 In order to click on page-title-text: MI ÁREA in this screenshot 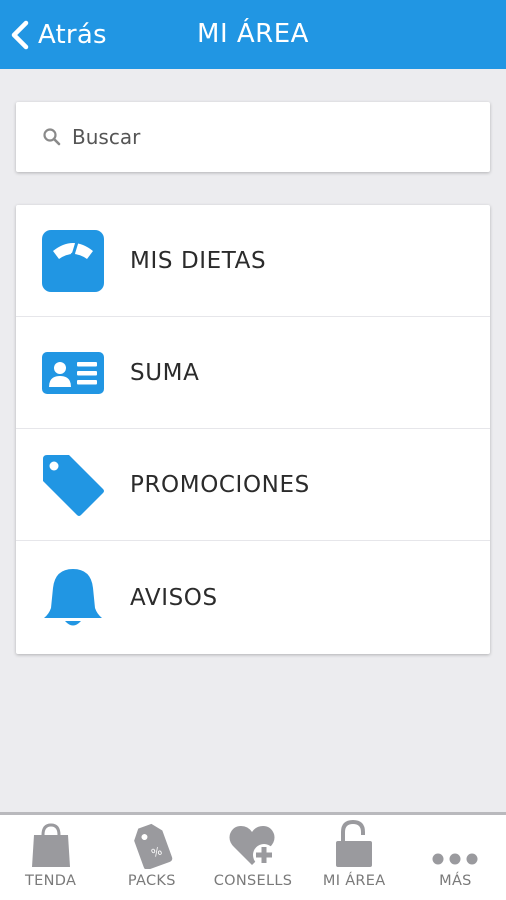, I will do `click(253, 34)`.